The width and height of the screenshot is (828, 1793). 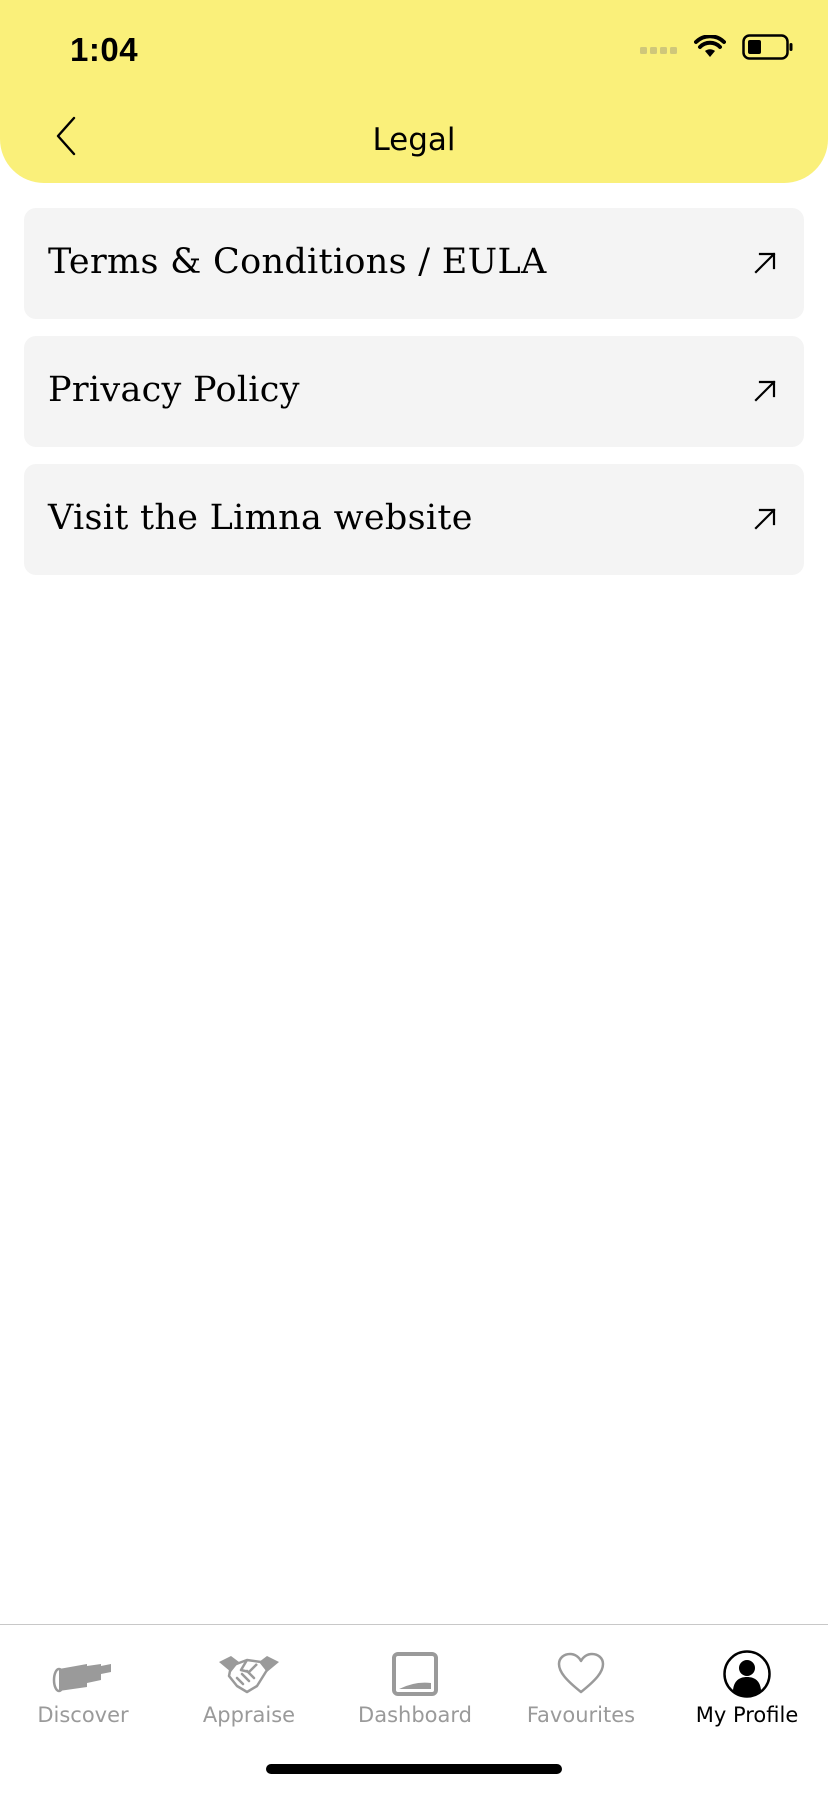 I want to click on tab-dashboard: Dashboard, so click(x=415, y=1685).